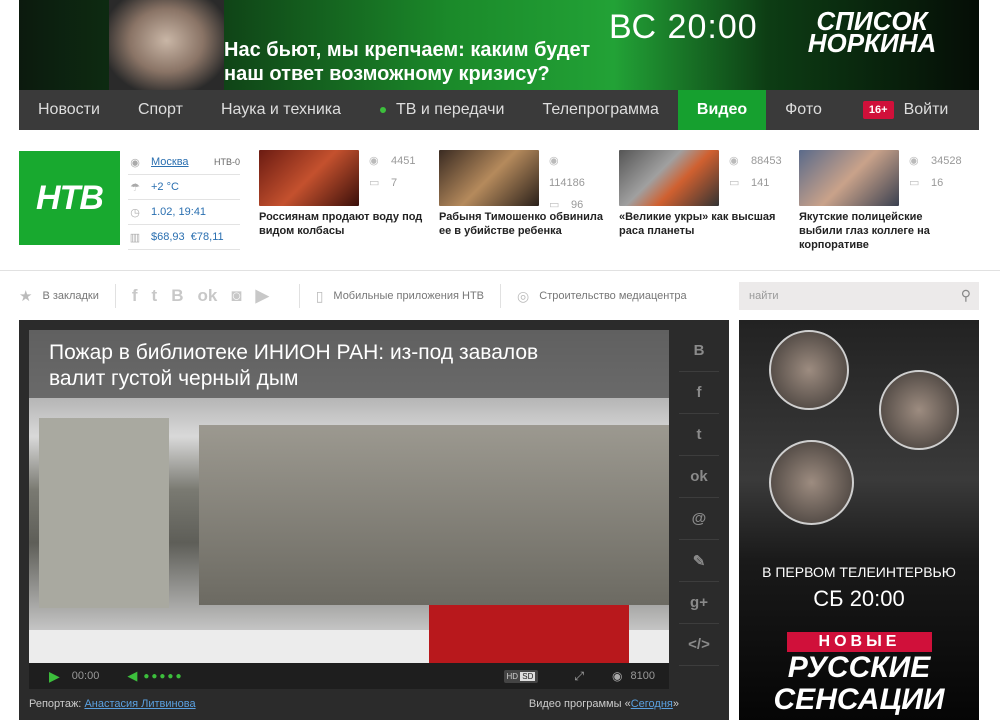  Describe the element at coordinates (859, 296) in the screenshot. I see `search-input: найти ⚲` at that location.